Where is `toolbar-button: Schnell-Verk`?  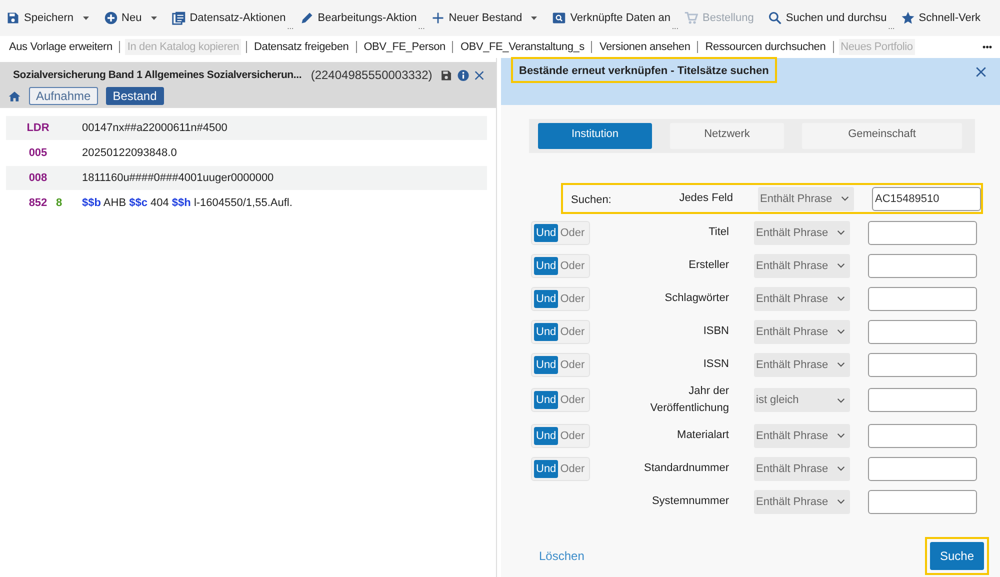 toolbar-button: Schnell-Verk is located at coordinates (949, 18).